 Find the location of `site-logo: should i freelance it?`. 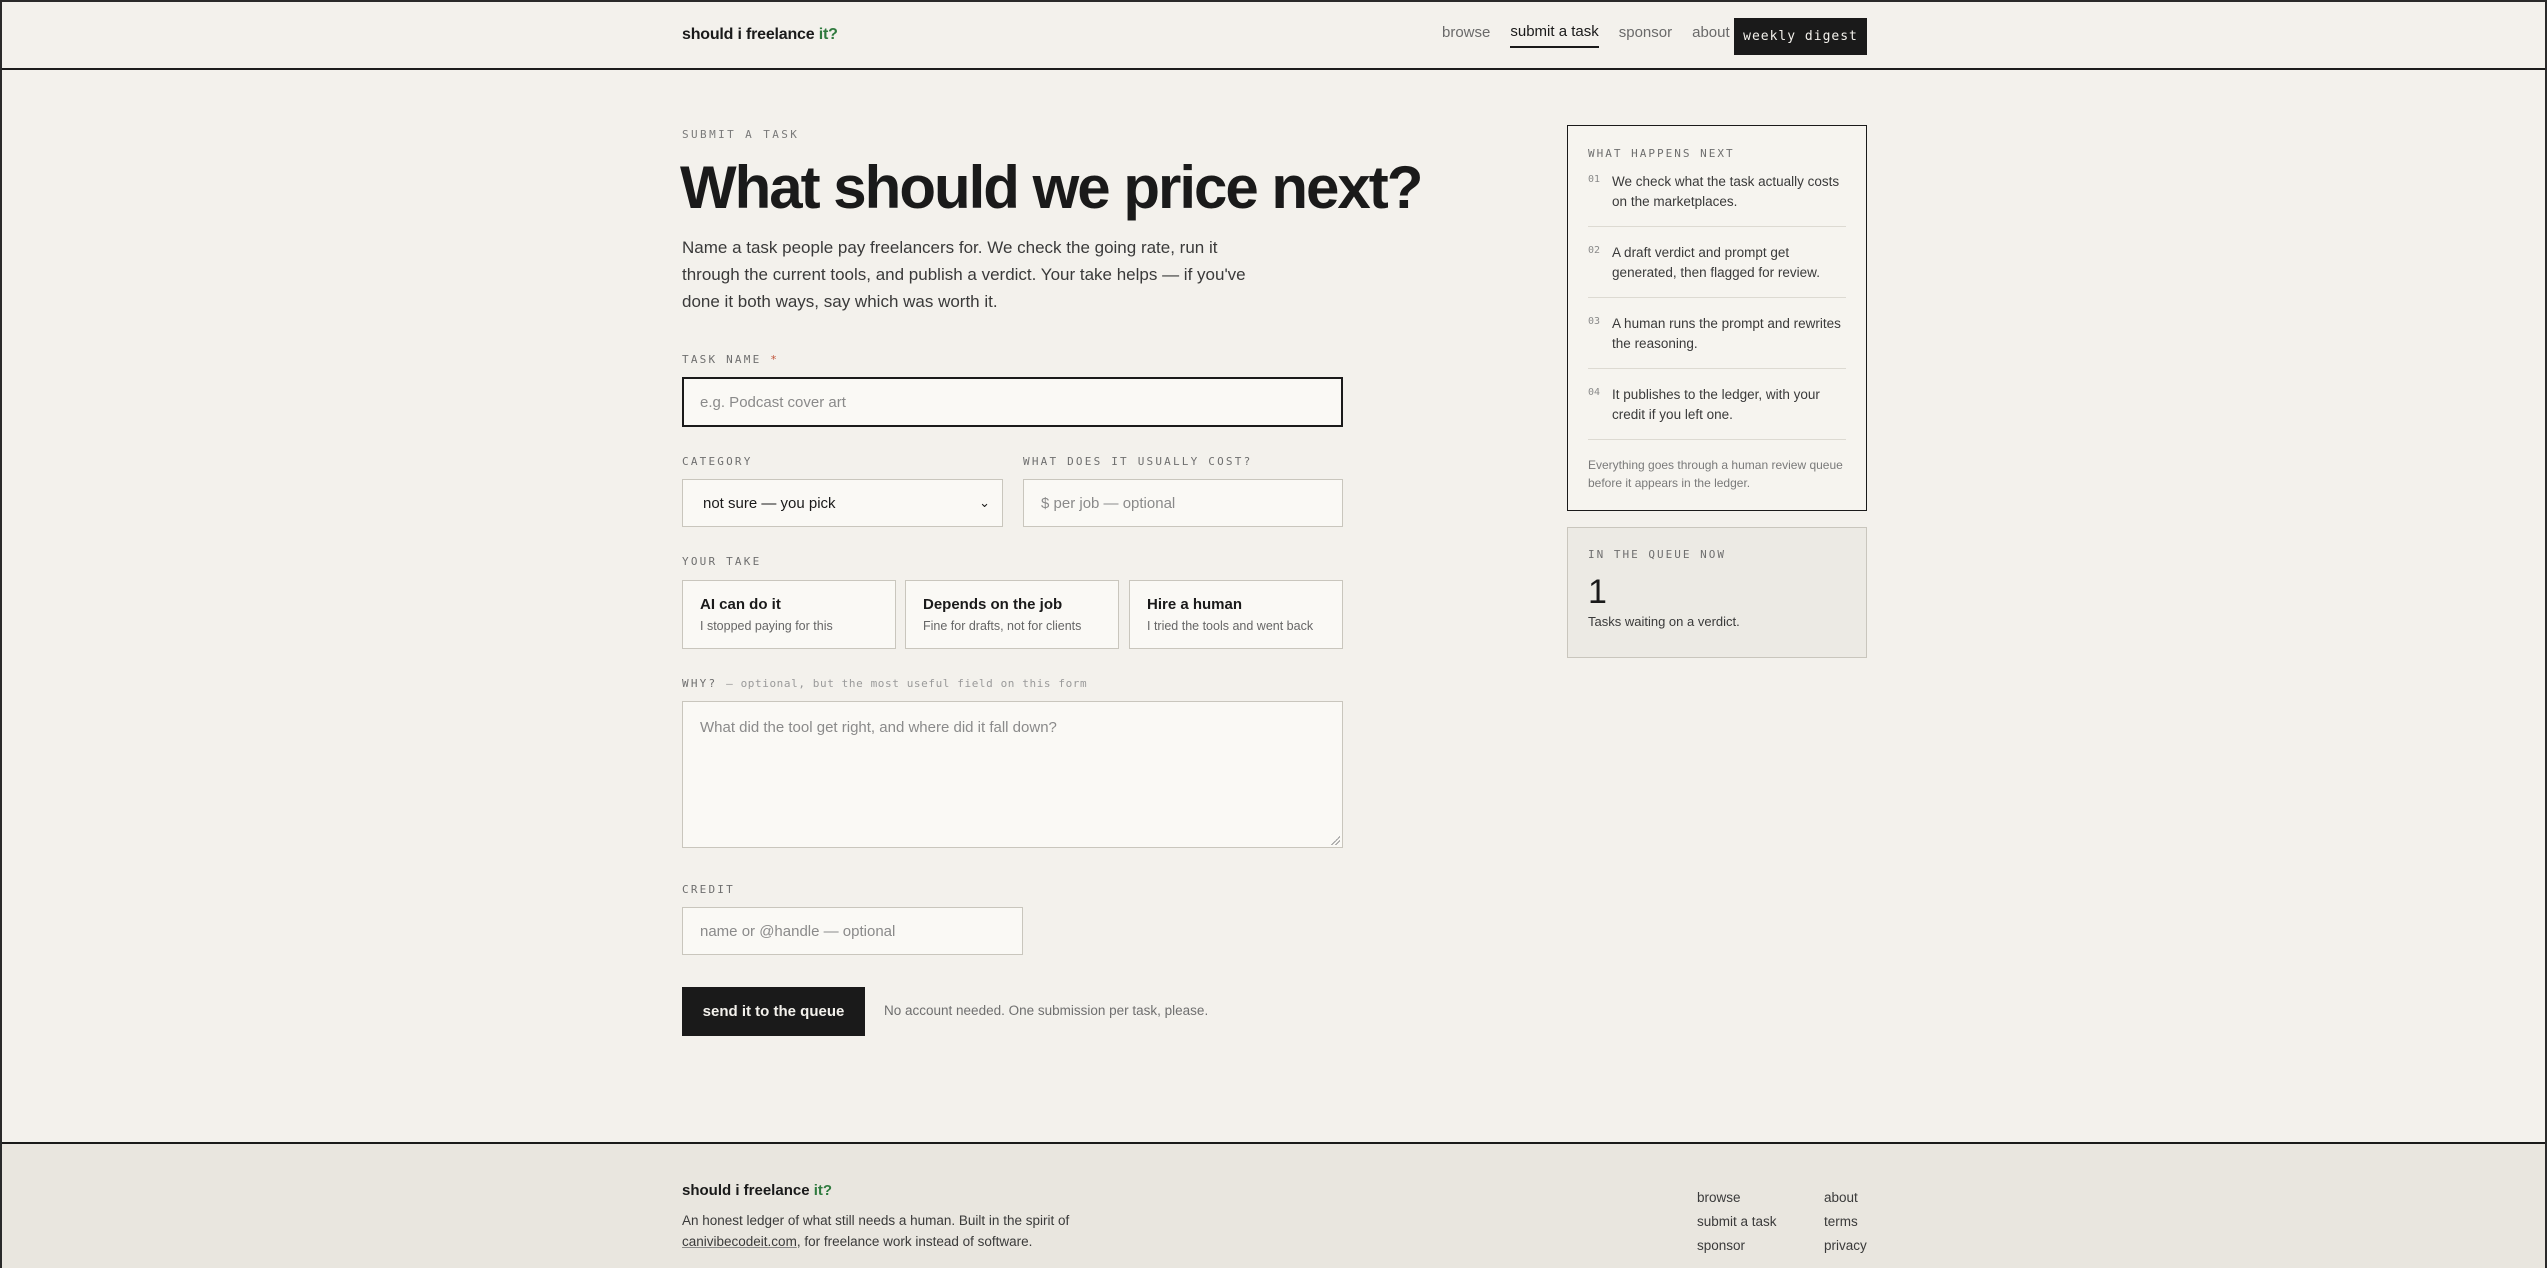

site-logo: should i freelance it? is located at coordinates (760, 35).